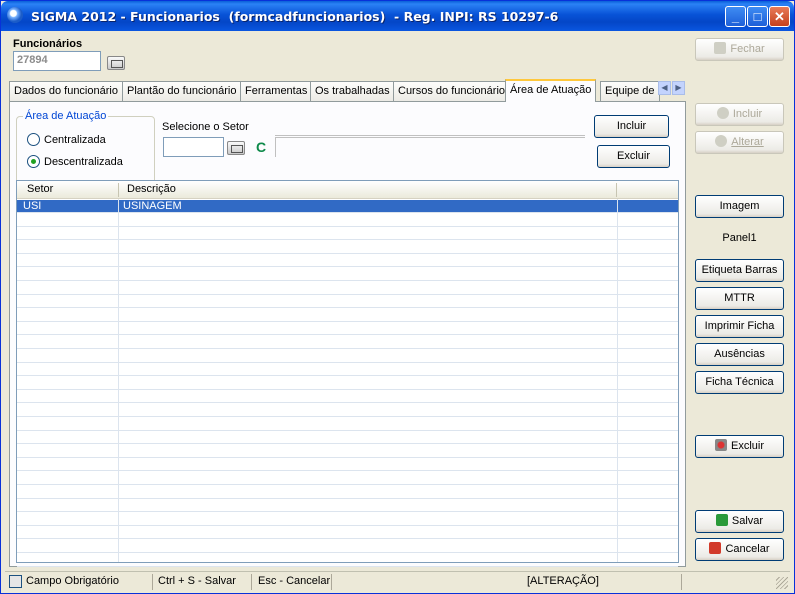  What do you see at coordinates (631, 126) in the screenshot?
I see `incluir-setor-button: Incluir` at bounding box center [631, 126].